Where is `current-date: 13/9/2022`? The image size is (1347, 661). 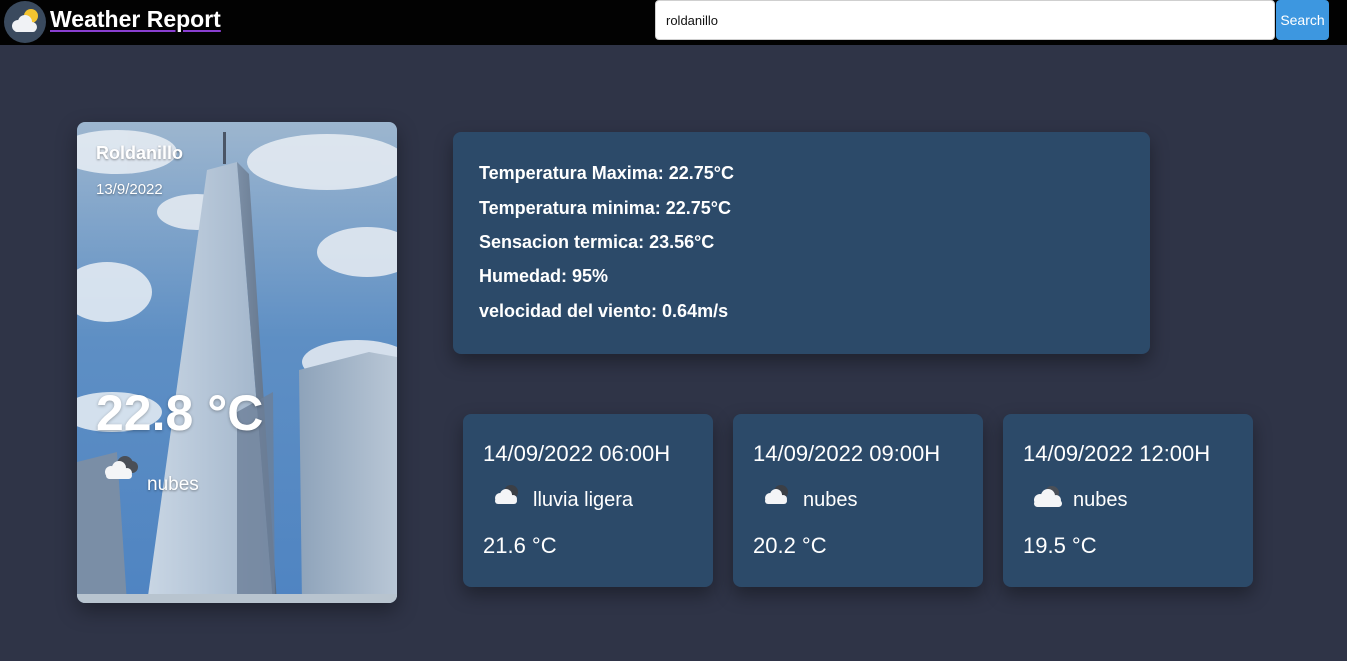 current-date: 13/9/2022 is located at coordinates (129, 189).